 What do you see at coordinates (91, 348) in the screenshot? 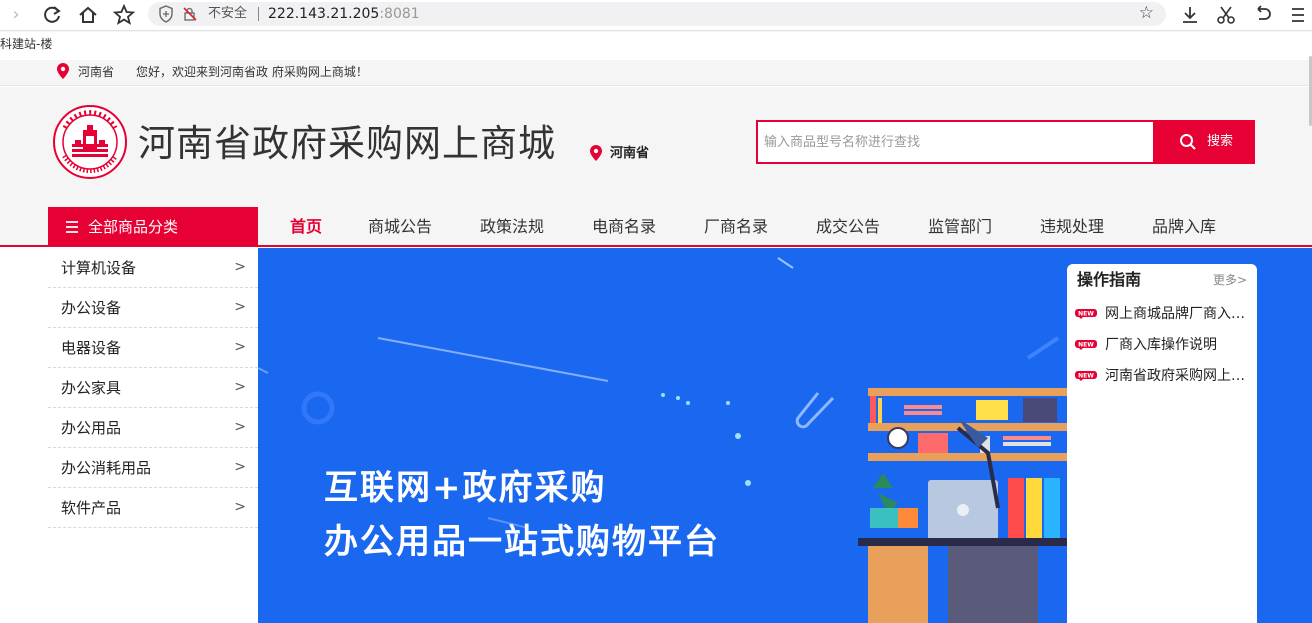
I see `category-label: 电器设备` at bounding box center [91, 348].